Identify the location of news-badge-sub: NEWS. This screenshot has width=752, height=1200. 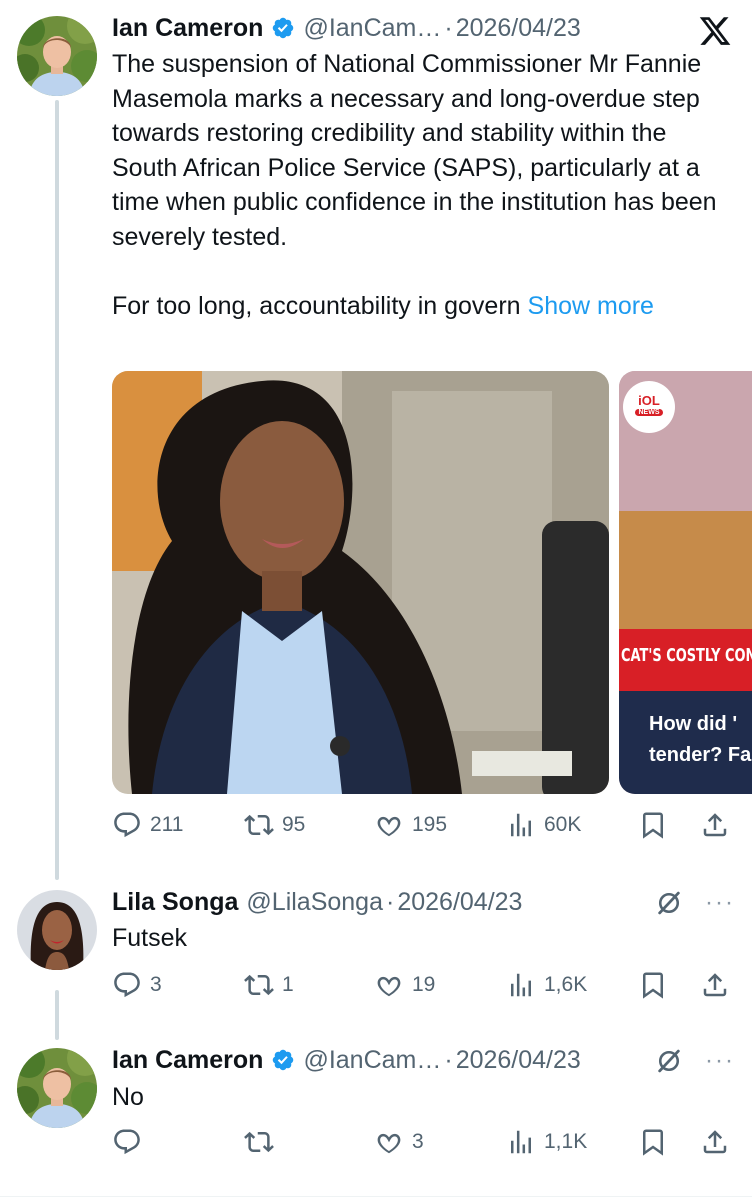
(649, 412).